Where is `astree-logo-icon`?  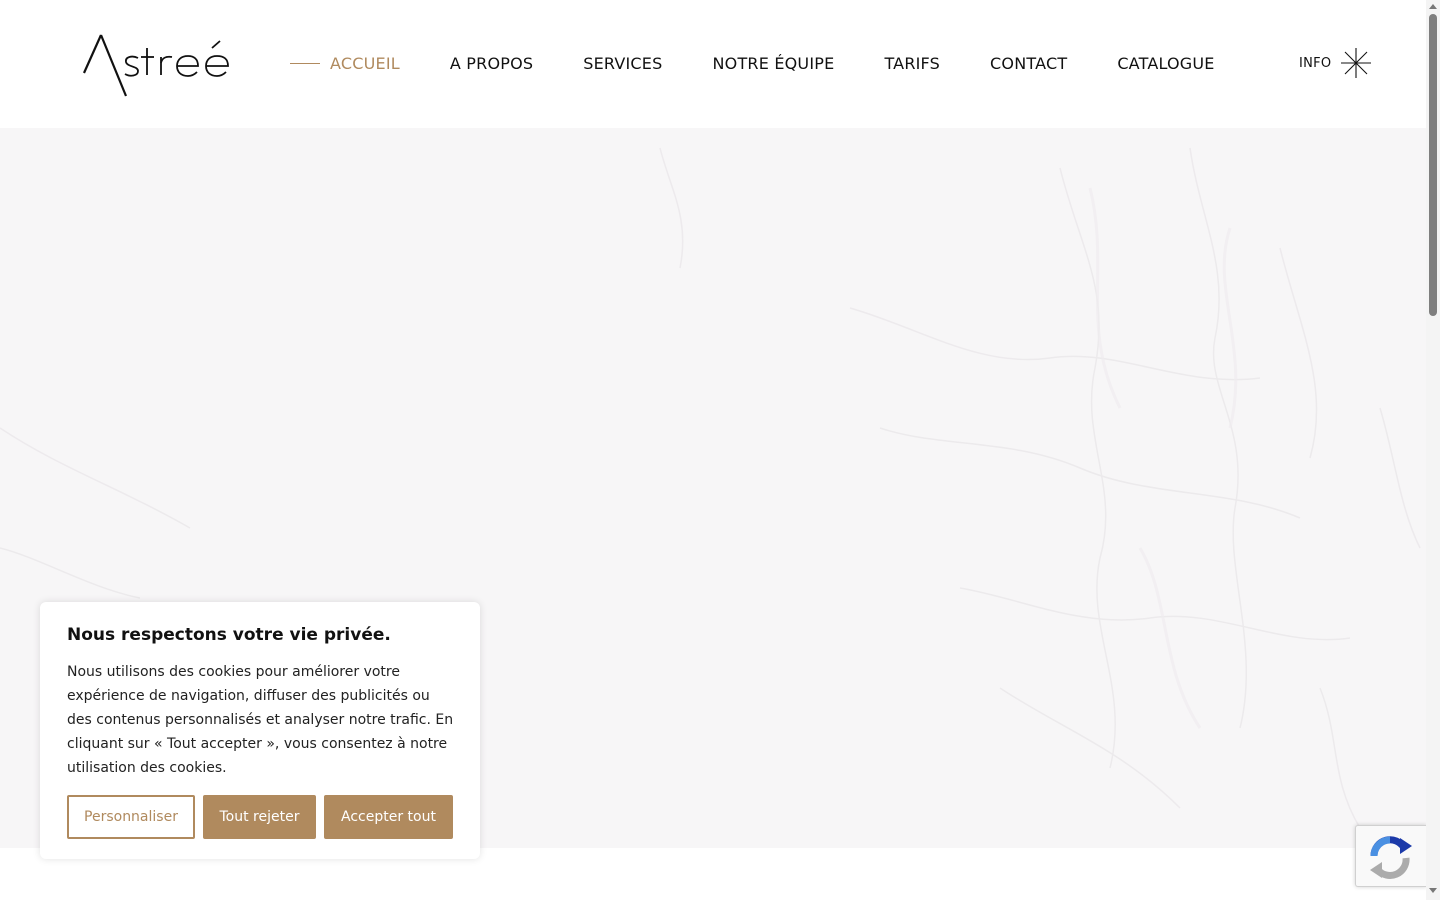 astree-logo-icon is located at coordinates (155, 65).